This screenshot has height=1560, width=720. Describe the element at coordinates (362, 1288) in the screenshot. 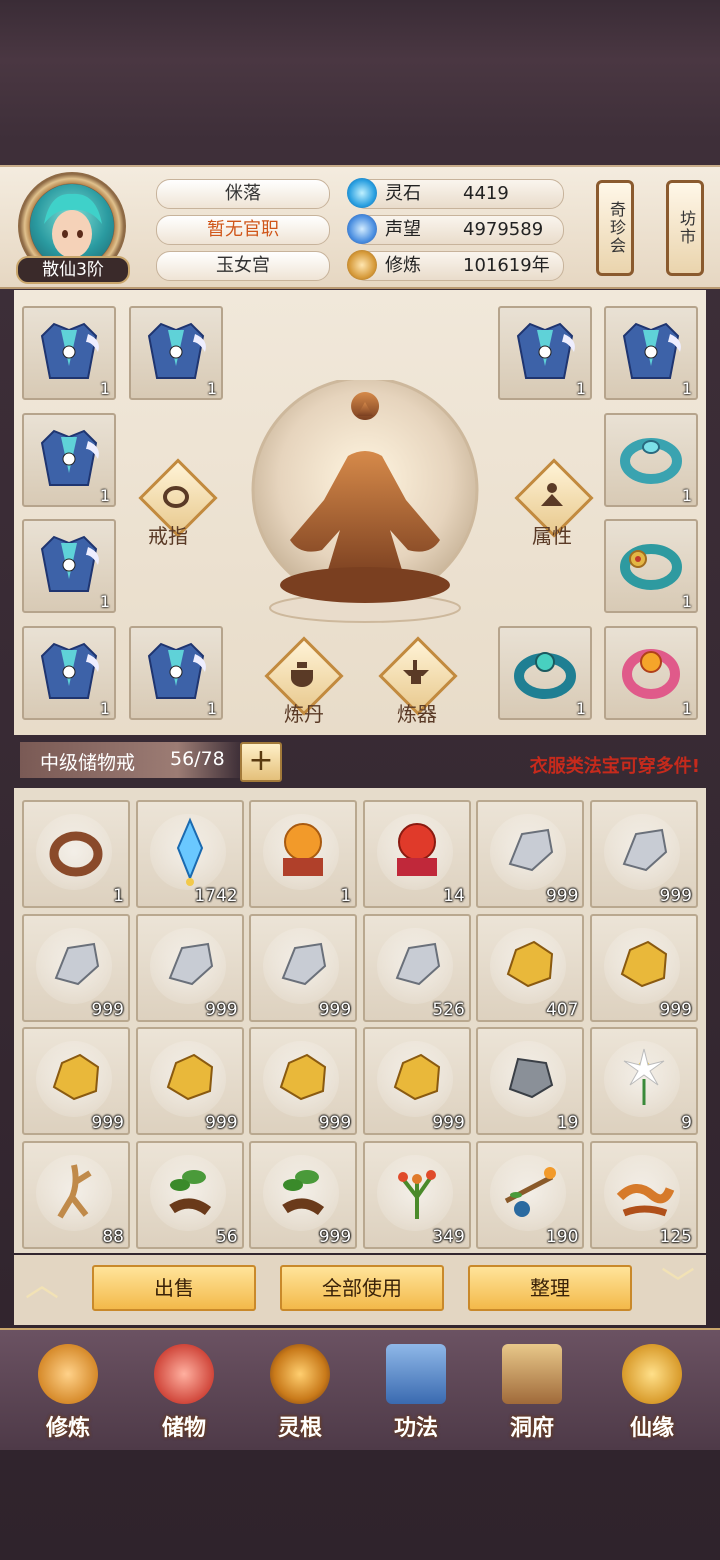

I see `use-all-button: 全部使用` at that location.